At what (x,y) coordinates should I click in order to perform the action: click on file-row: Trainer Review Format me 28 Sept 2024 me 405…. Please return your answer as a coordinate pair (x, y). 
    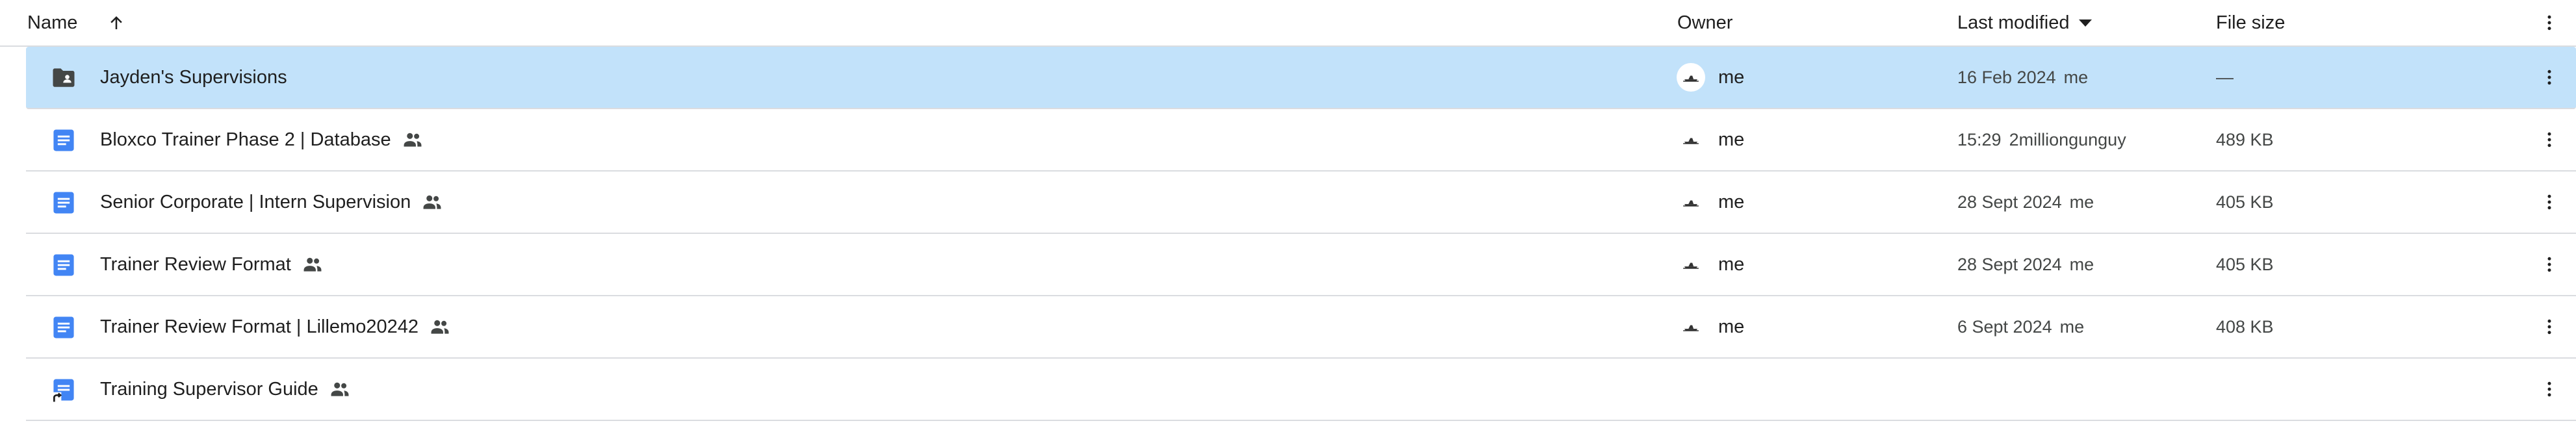
    Looking at the image, I should click on (1301, 265).